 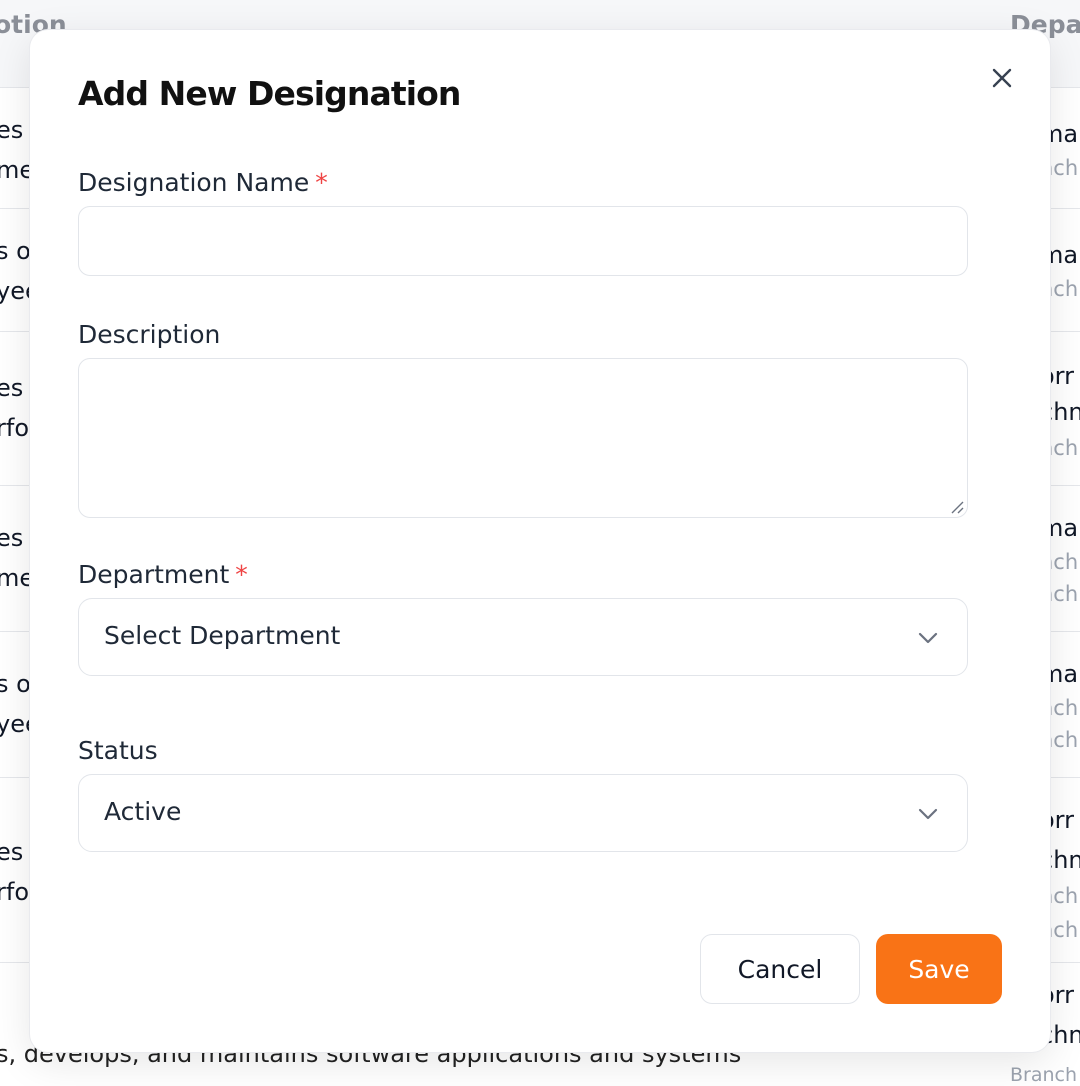 I want to click on status-label: Status, so click(x=118, y=750).